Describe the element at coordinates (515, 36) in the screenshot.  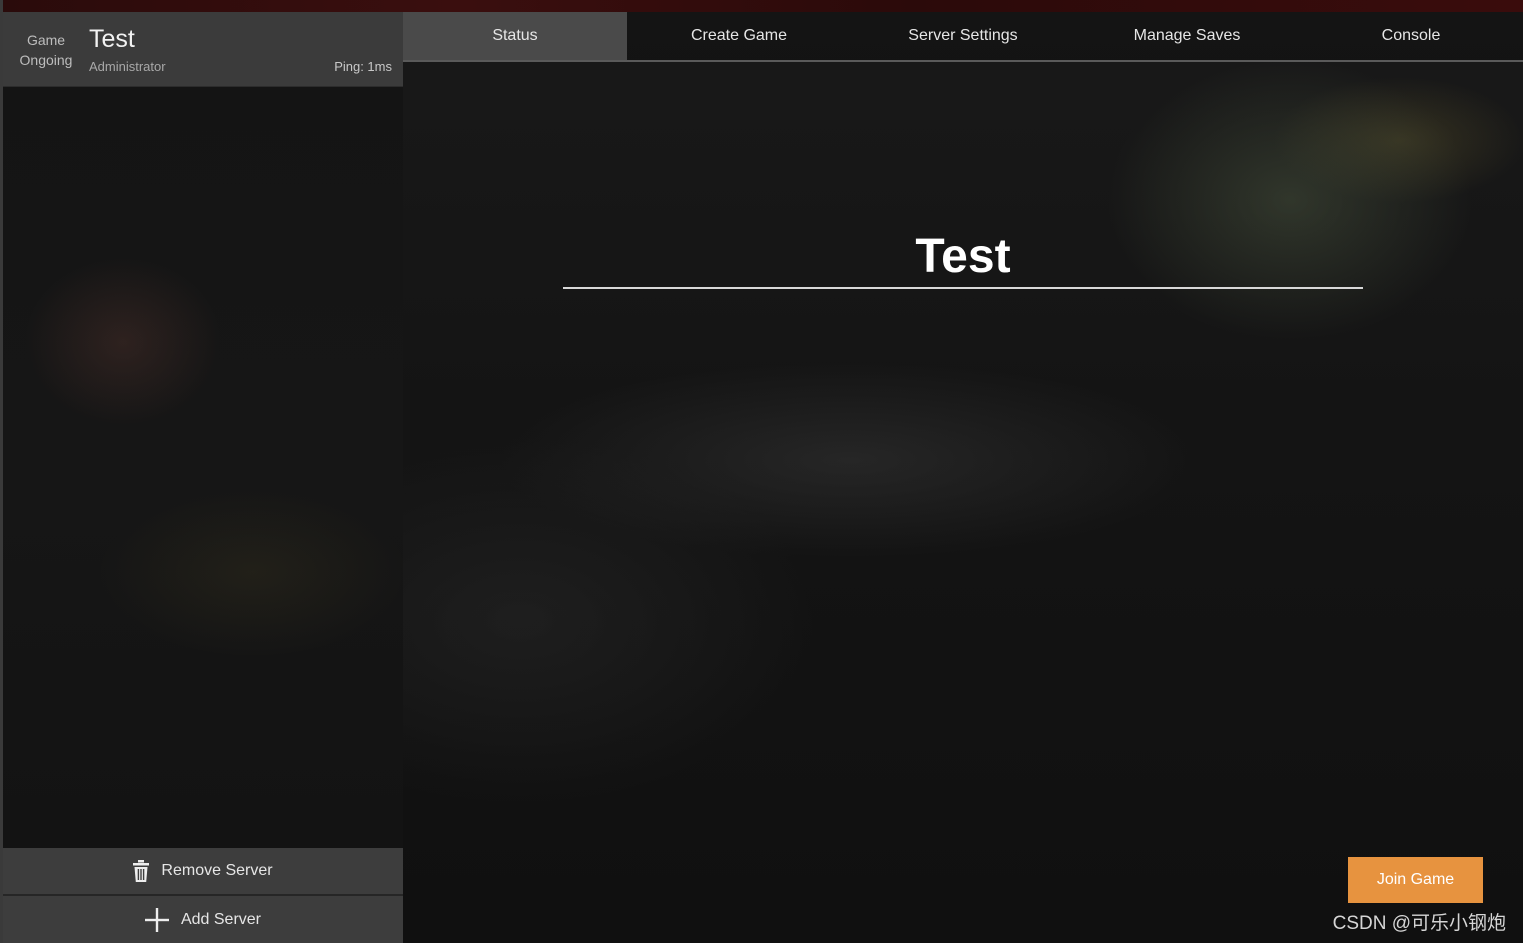
I see `tab-status: Status` at that location.